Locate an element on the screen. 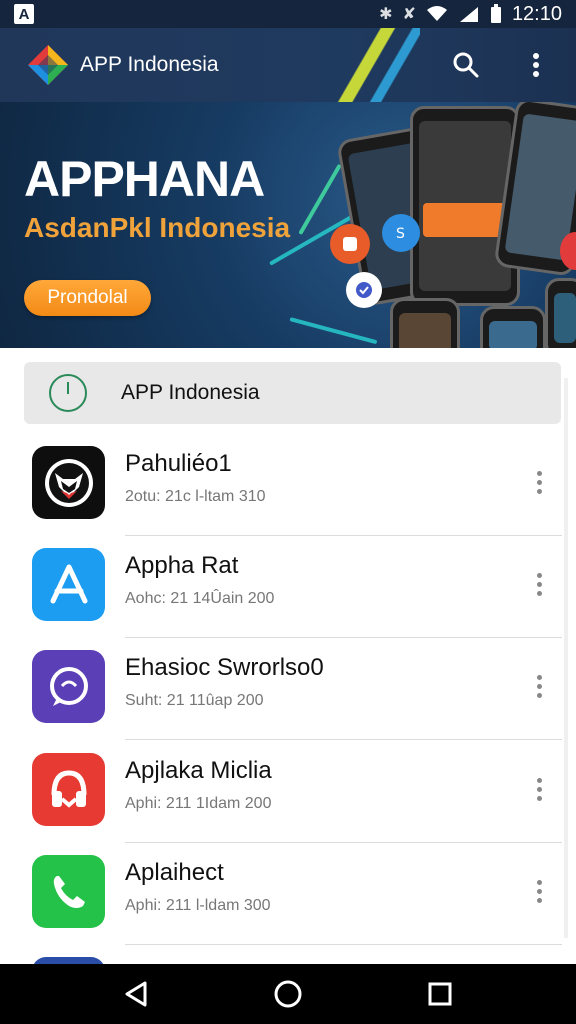 The image size is (576, 1024). banner-subline: AsdanPkl Indonesia is located at coordinates (157, 227).